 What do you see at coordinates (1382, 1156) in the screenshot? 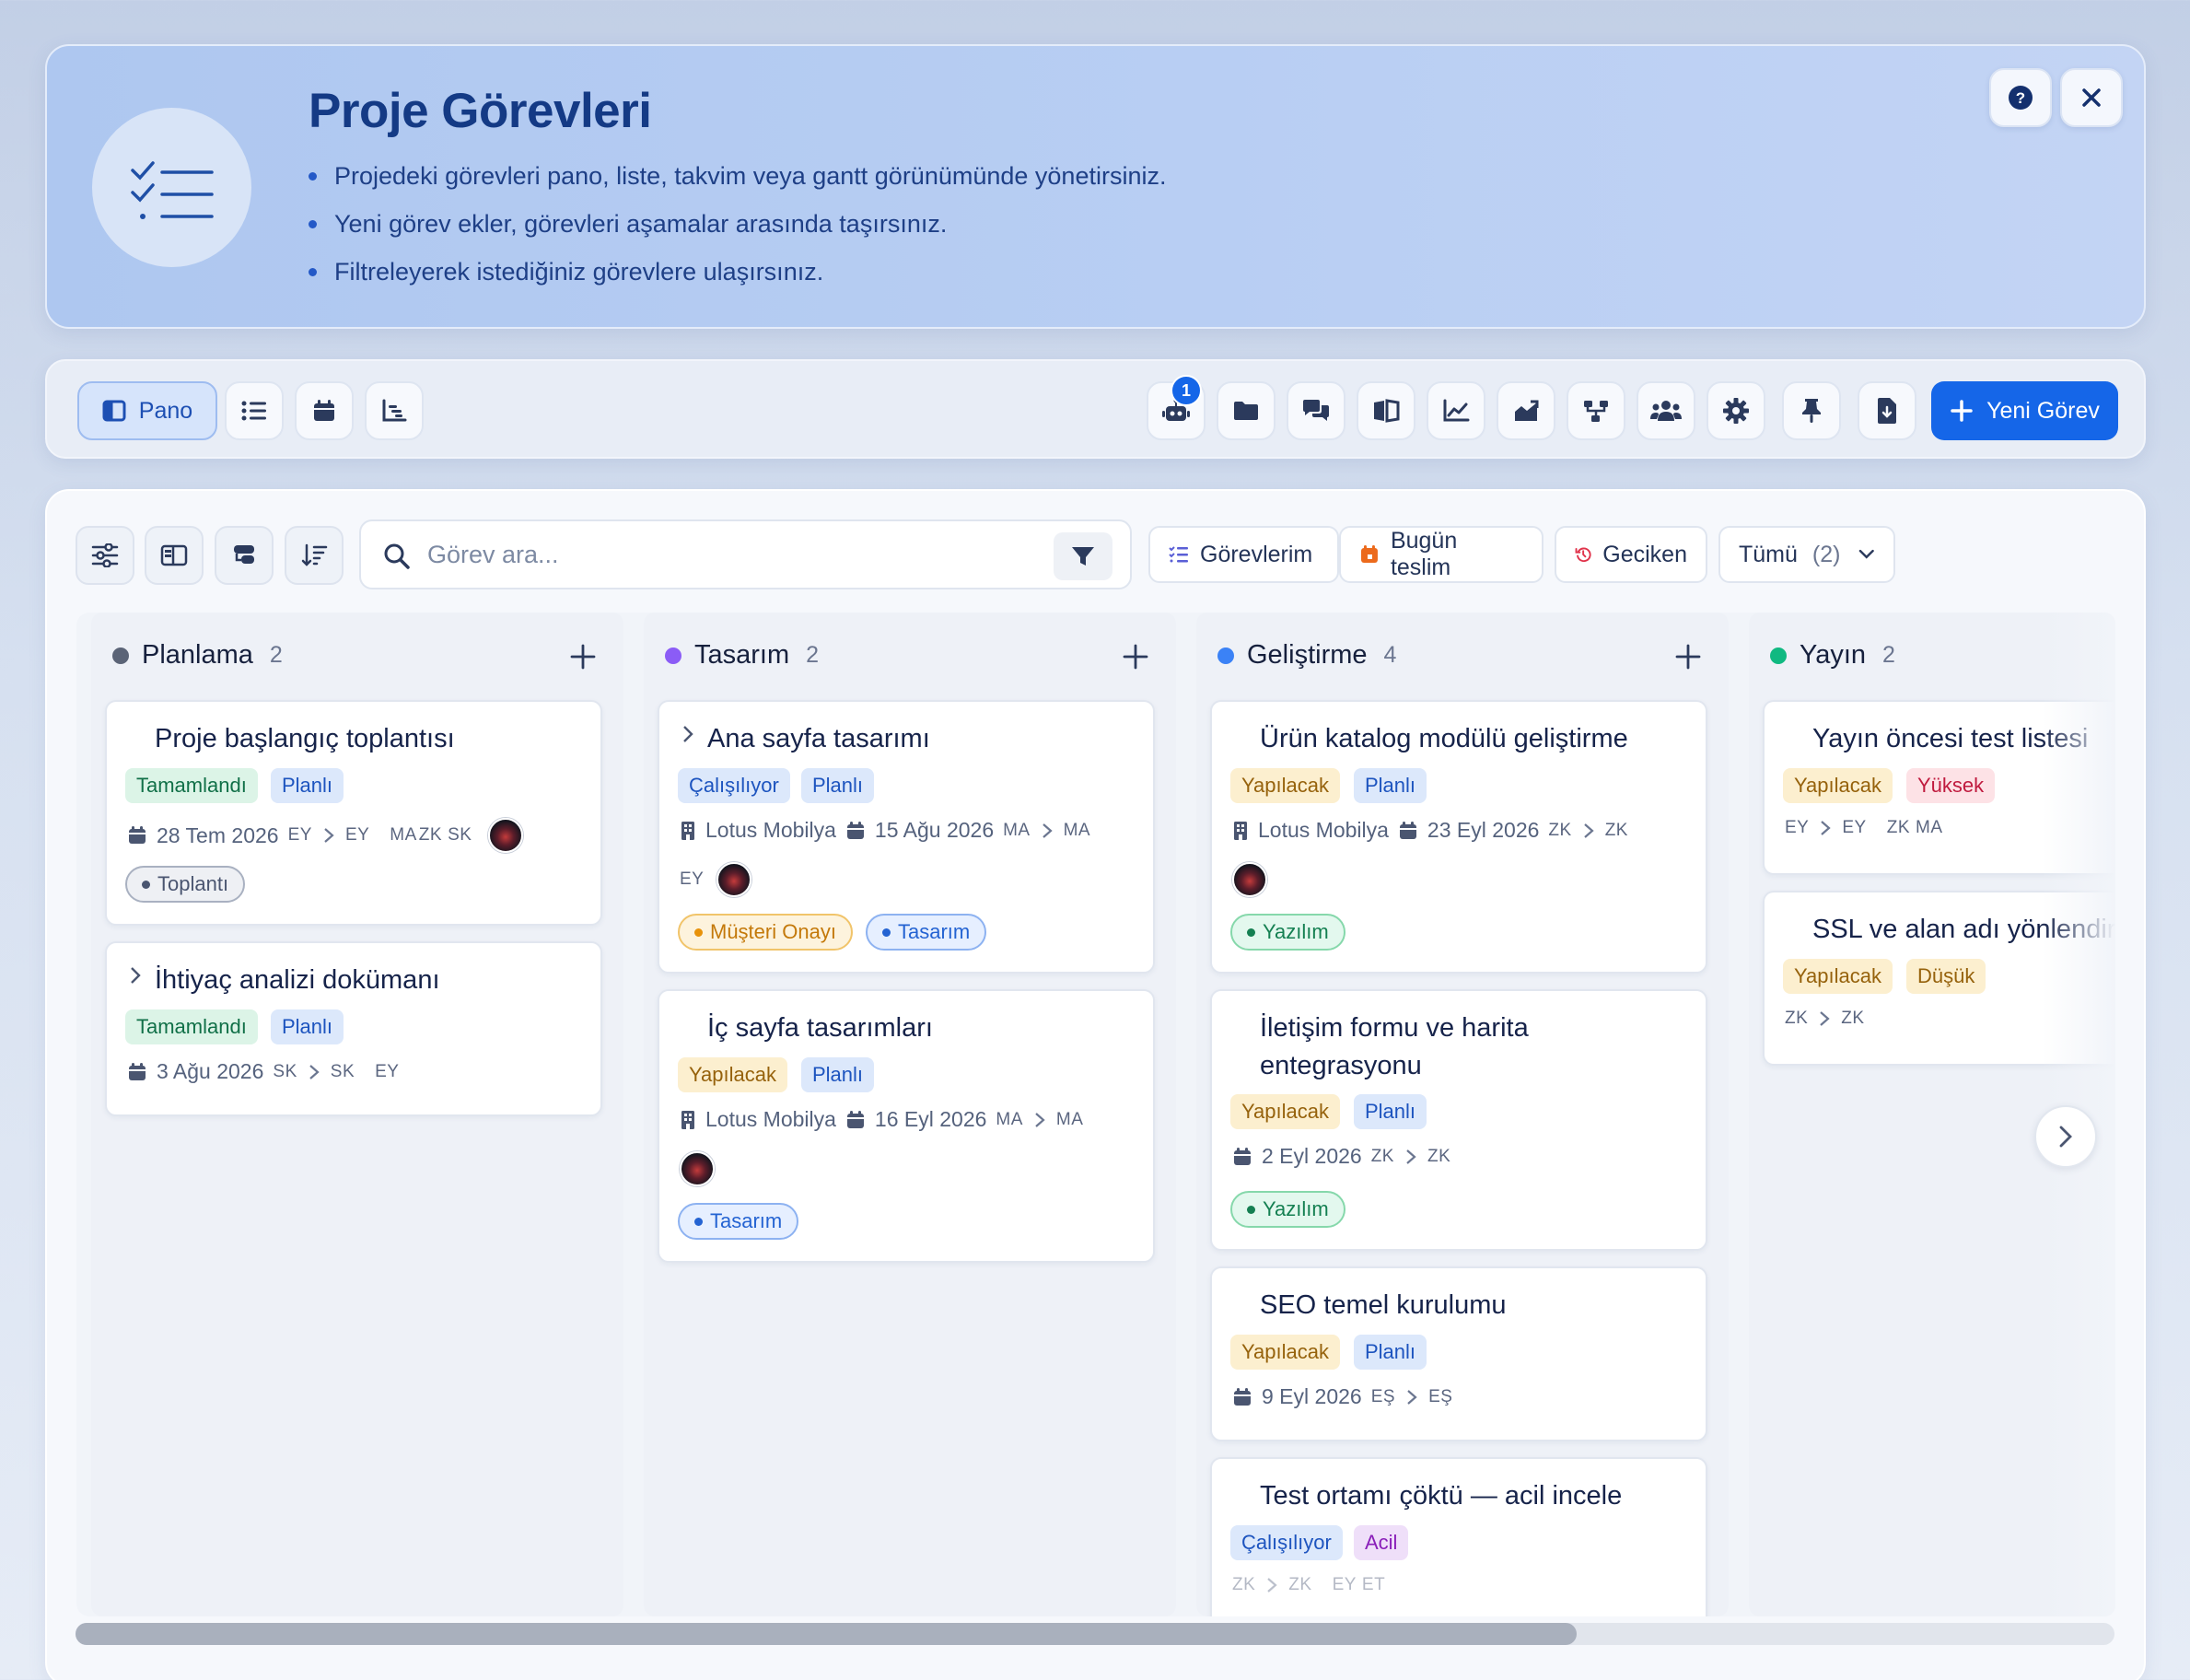
I see `creator-initials: ZK` at bounding box center [1382, 1156].